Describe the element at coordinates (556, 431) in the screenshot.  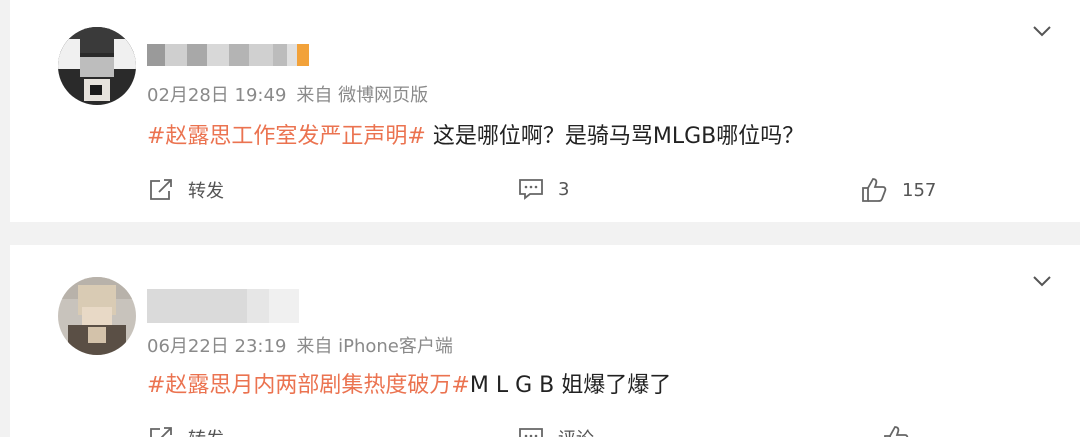
I see `comment-button: 评论` at that location.